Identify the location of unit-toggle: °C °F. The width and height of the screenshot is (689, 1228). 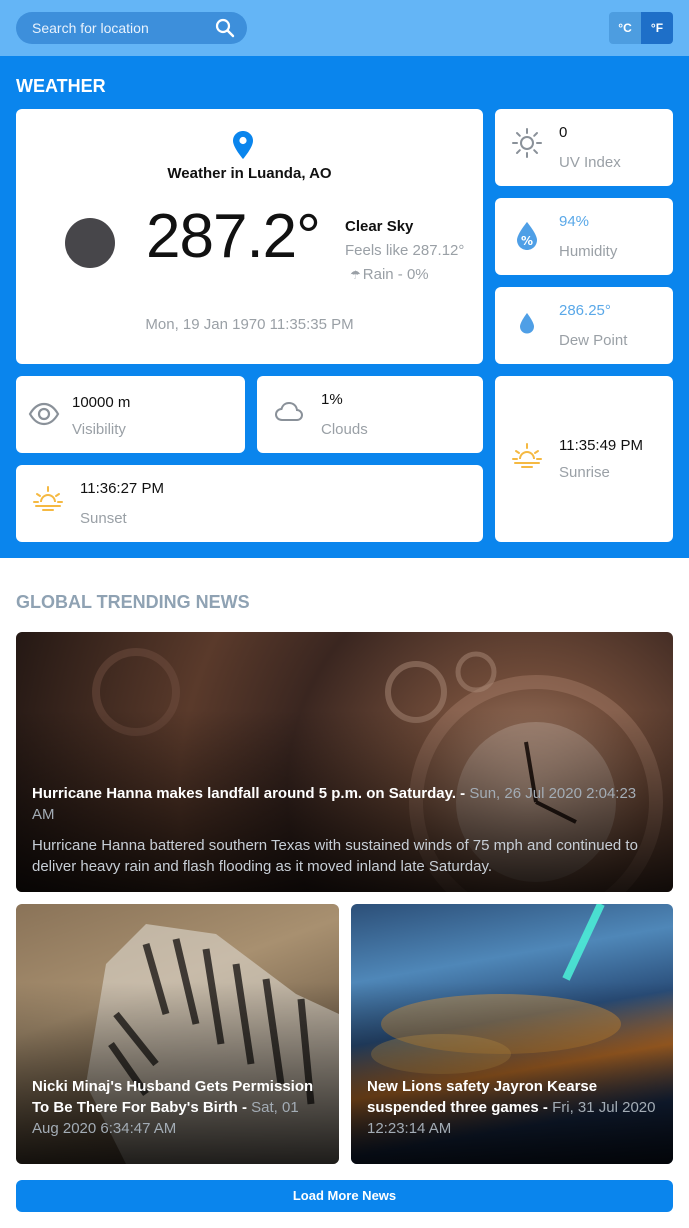
(641, 28).